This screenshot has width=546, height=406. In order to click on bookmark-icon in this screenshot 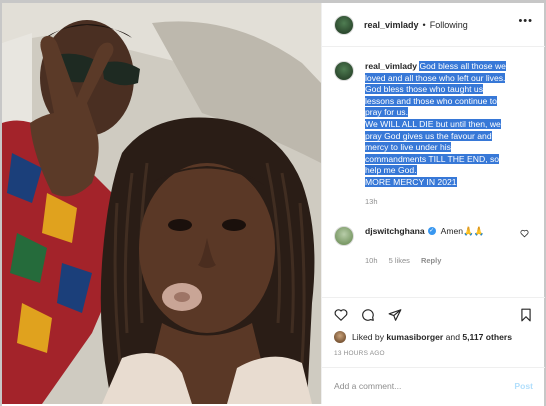, I will do `click(526, 315)`.